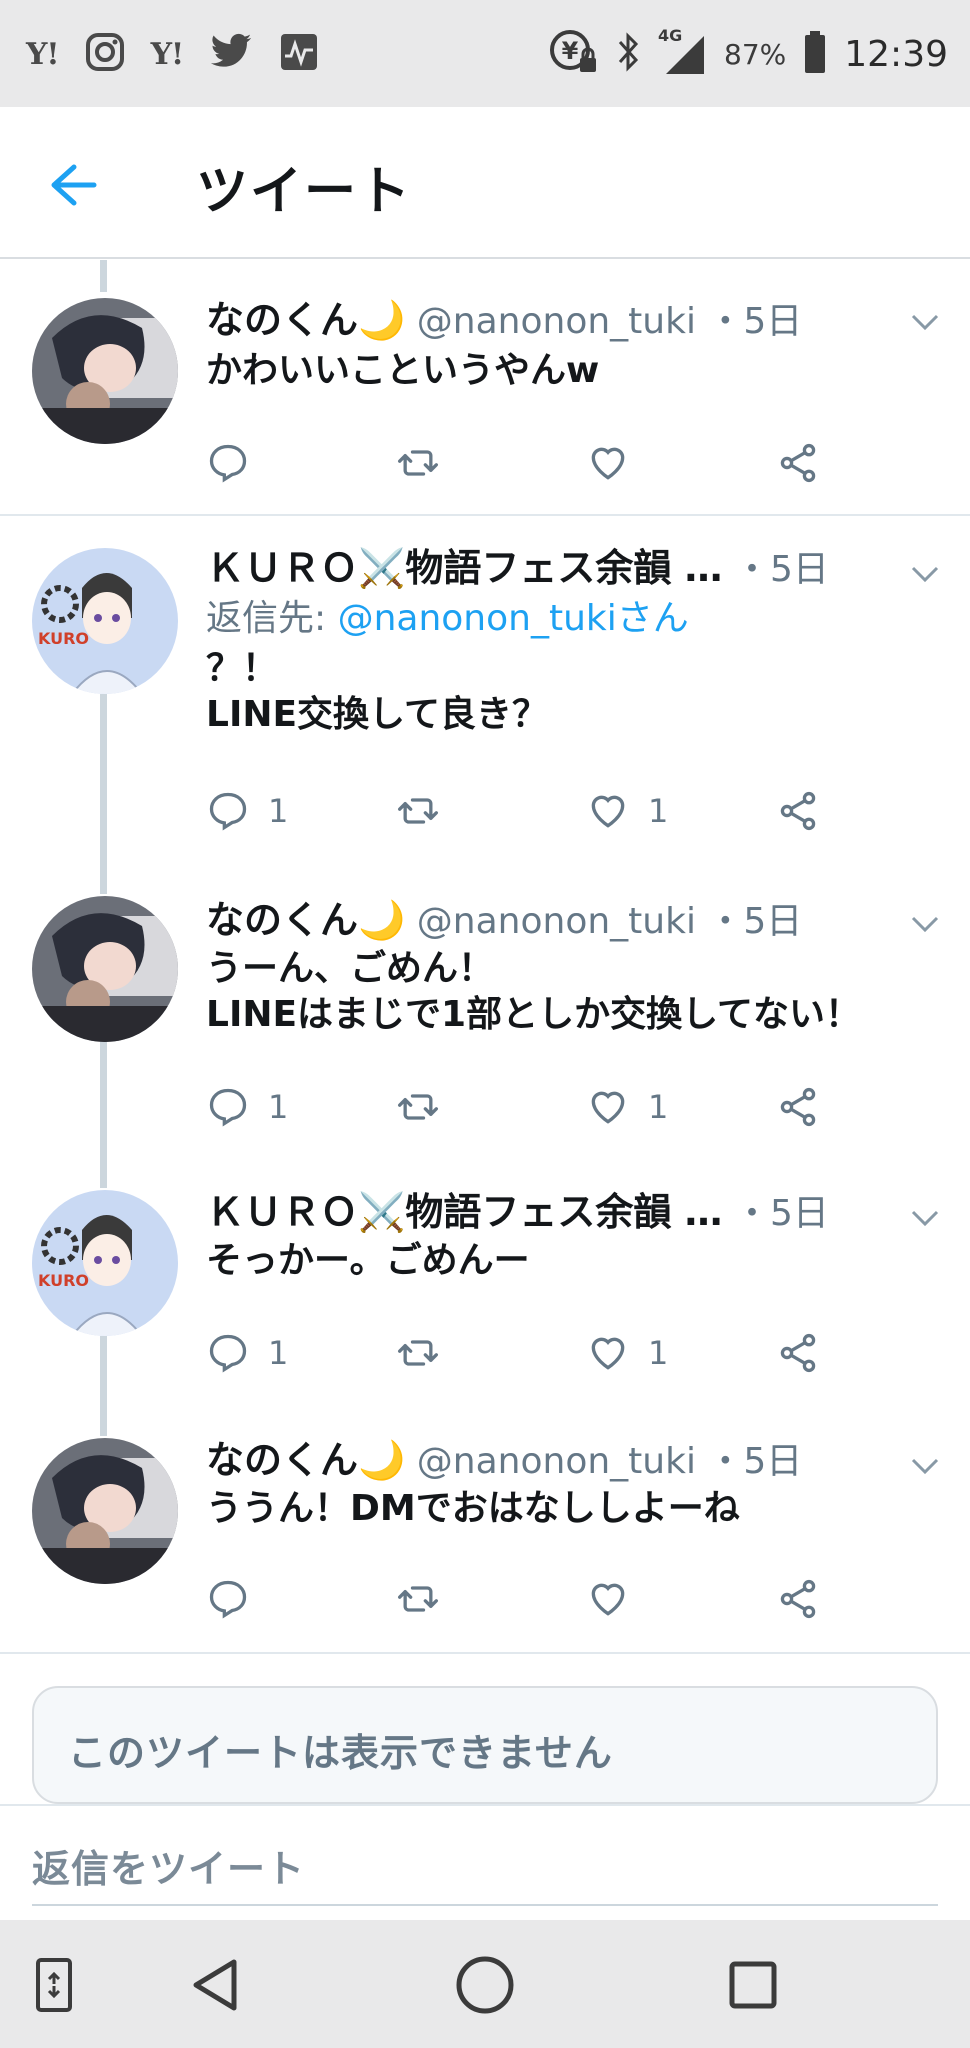  What do you see at coordinates (231, 54) in the screenshot?
I see `twitter-icon` at bounding box center [231, 54].